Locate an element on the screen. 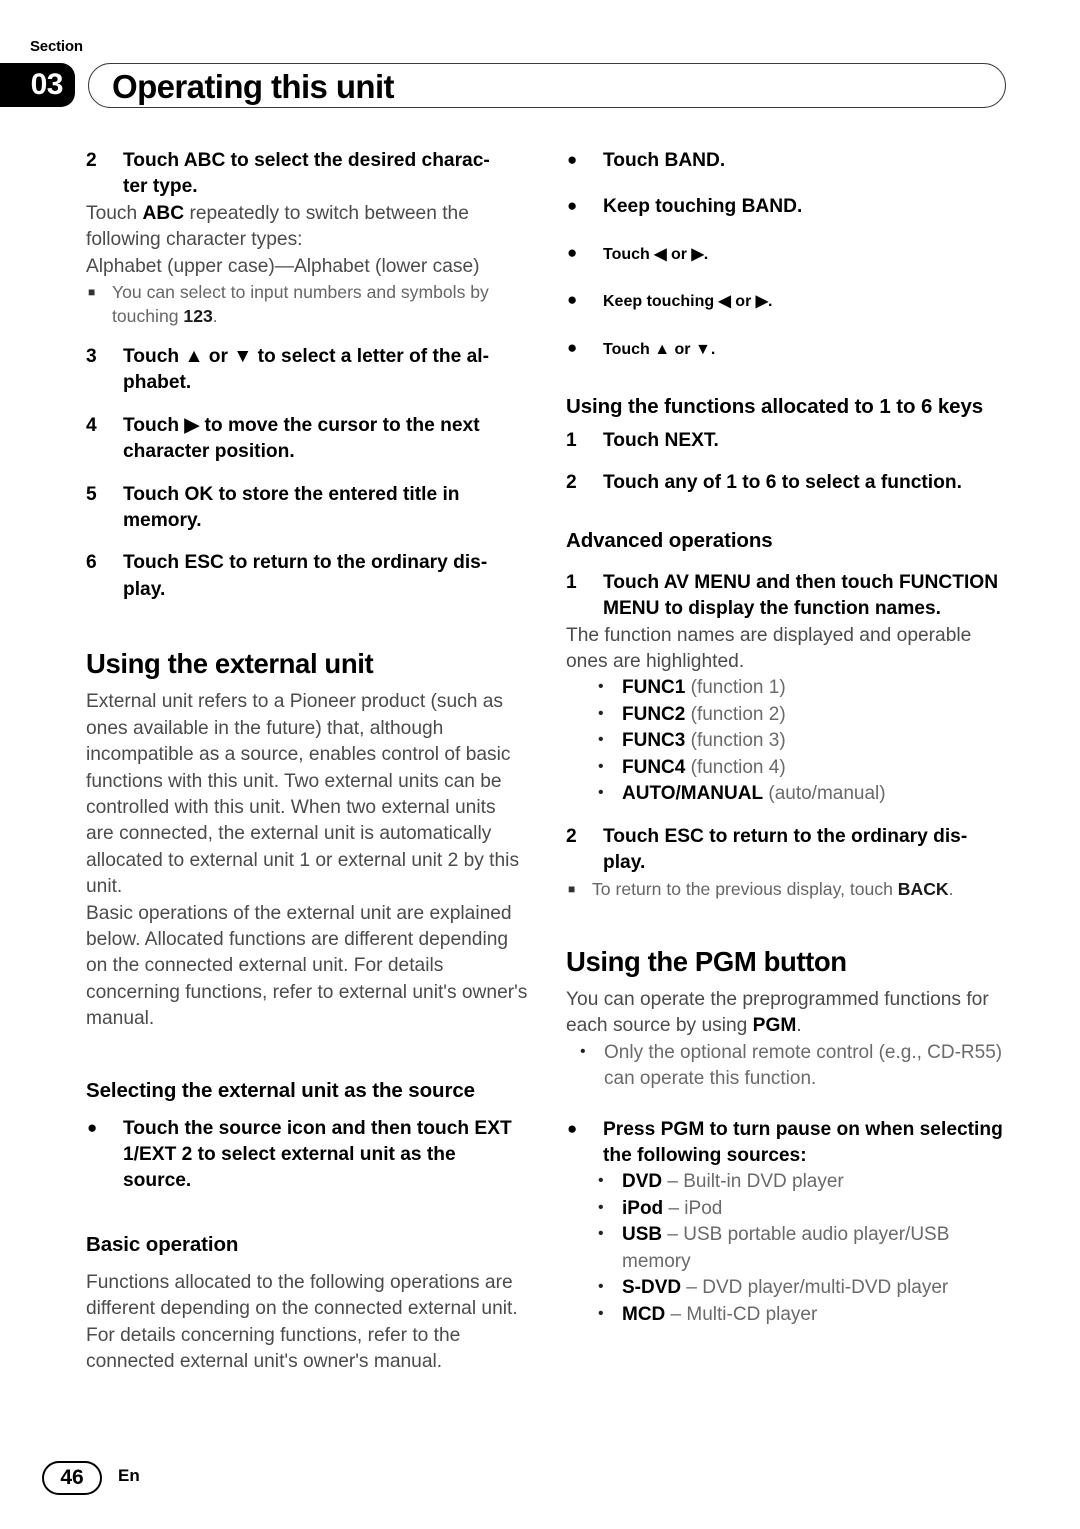  heading-using-external-unit: Using the external unit is located at coordinates (230, 664).